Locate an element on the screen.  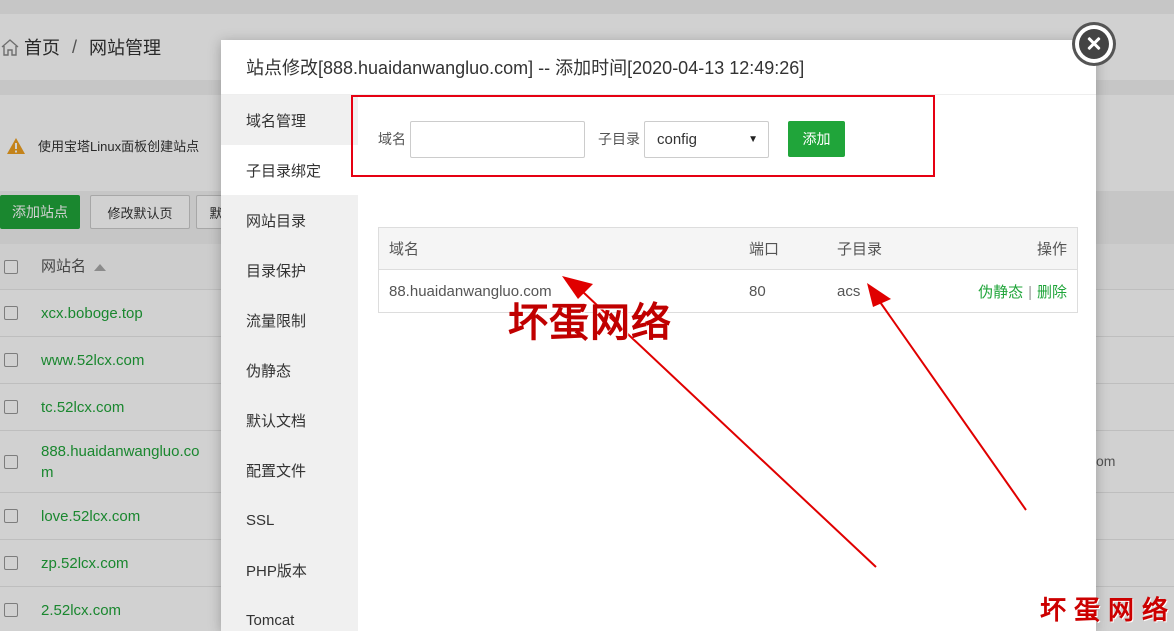
modal-close-button is located at coordinates (1094, 44).